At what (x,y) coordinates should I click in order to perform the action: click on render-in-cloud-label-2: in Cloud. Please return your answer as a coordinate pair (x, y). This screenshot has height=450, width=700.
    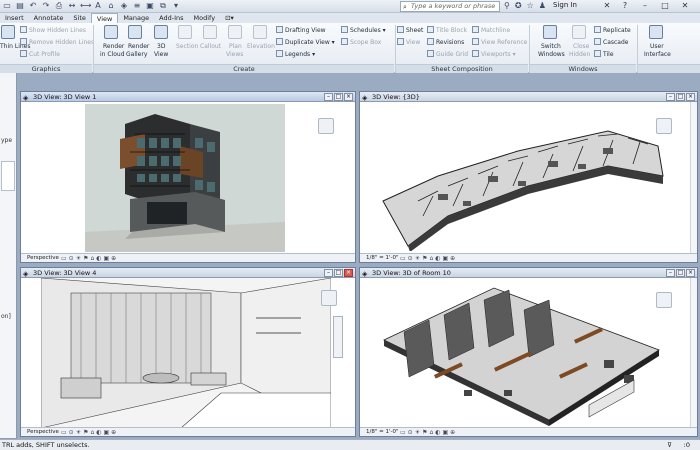
    Looking at the image, I should click on (112, 54).